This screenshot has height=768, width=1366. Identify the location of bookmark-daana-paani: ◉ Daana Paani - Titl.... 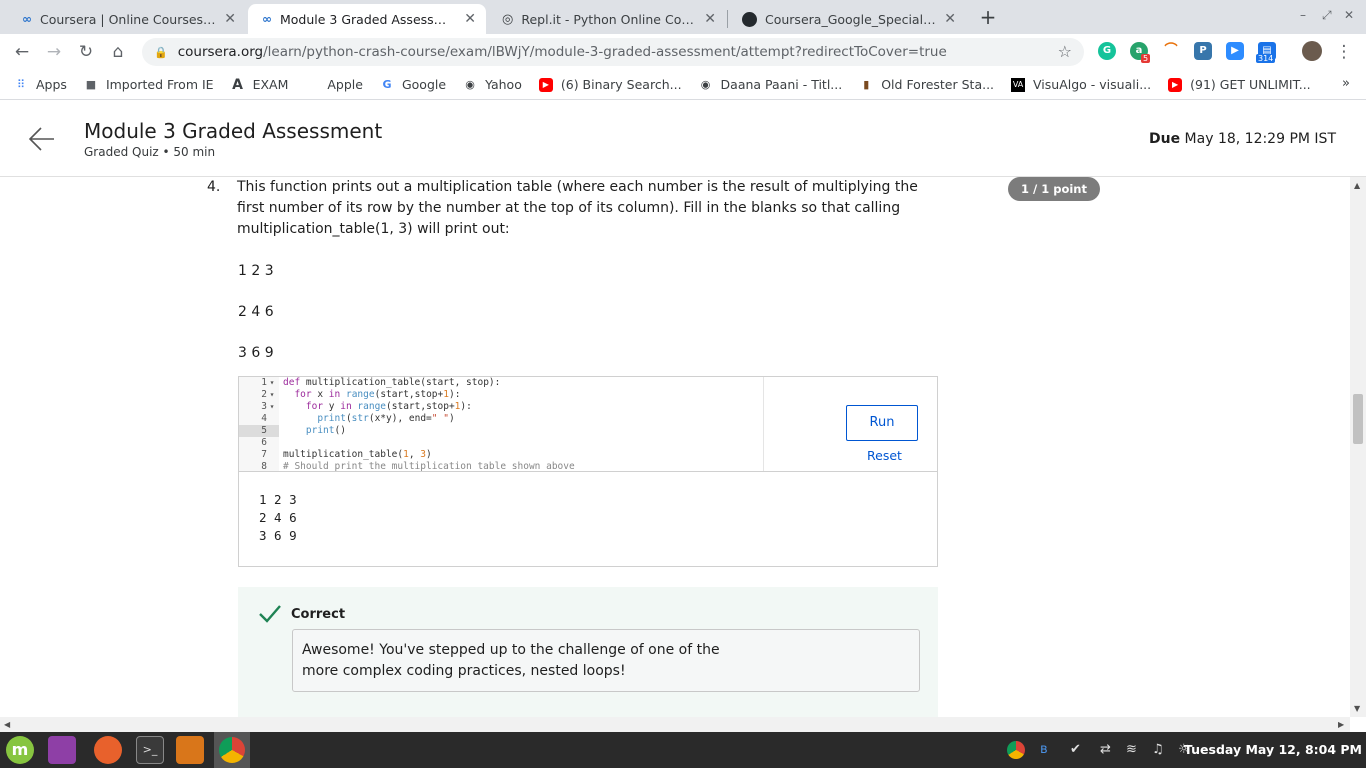
(771, 84).